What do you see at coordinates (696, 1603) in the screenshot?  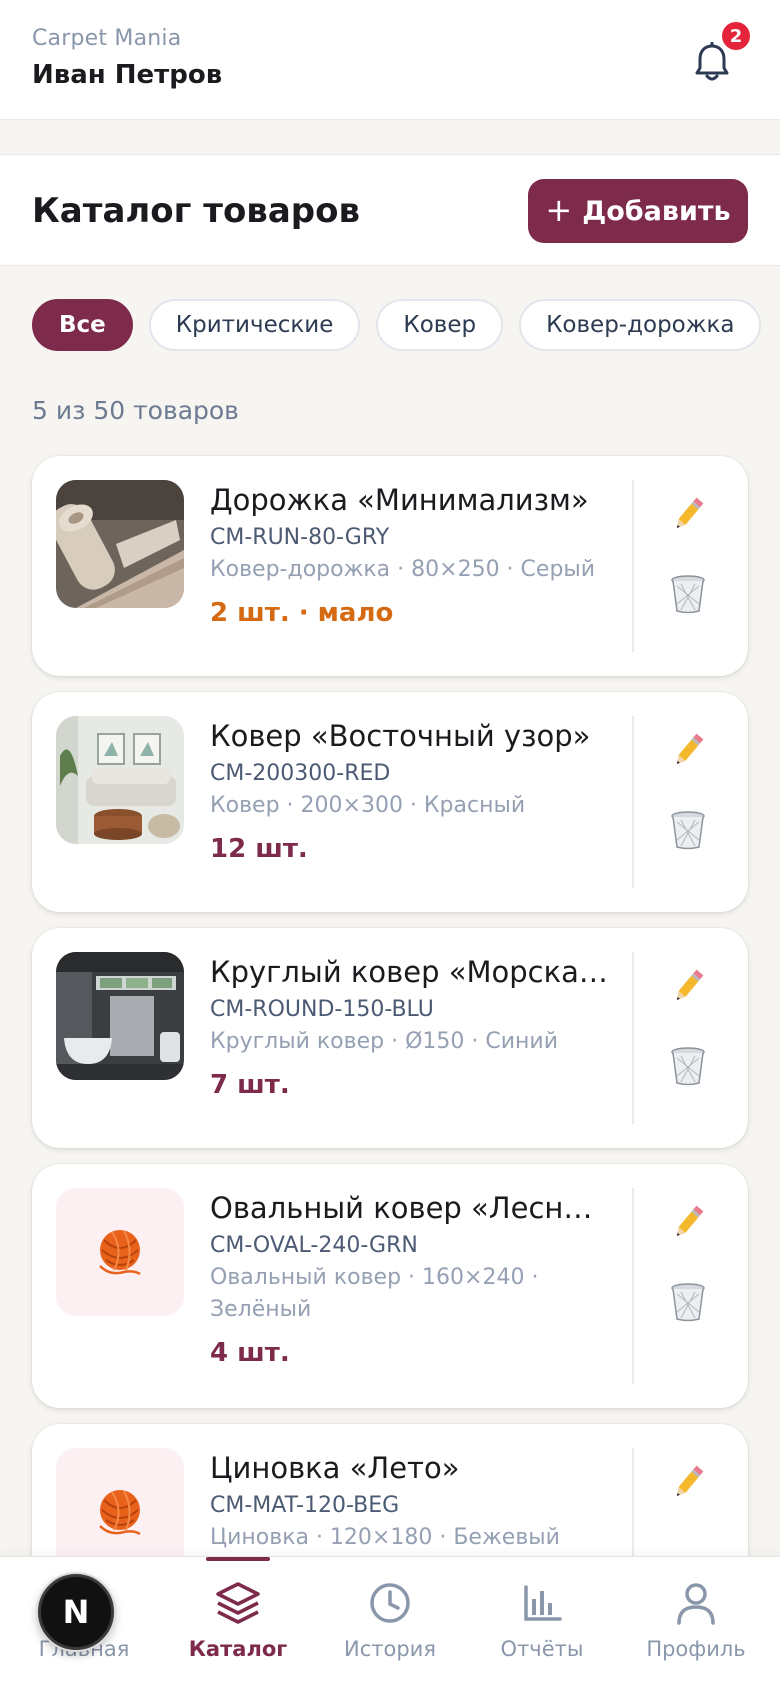 I see `user-icon` at bounding box center [696, 1603].